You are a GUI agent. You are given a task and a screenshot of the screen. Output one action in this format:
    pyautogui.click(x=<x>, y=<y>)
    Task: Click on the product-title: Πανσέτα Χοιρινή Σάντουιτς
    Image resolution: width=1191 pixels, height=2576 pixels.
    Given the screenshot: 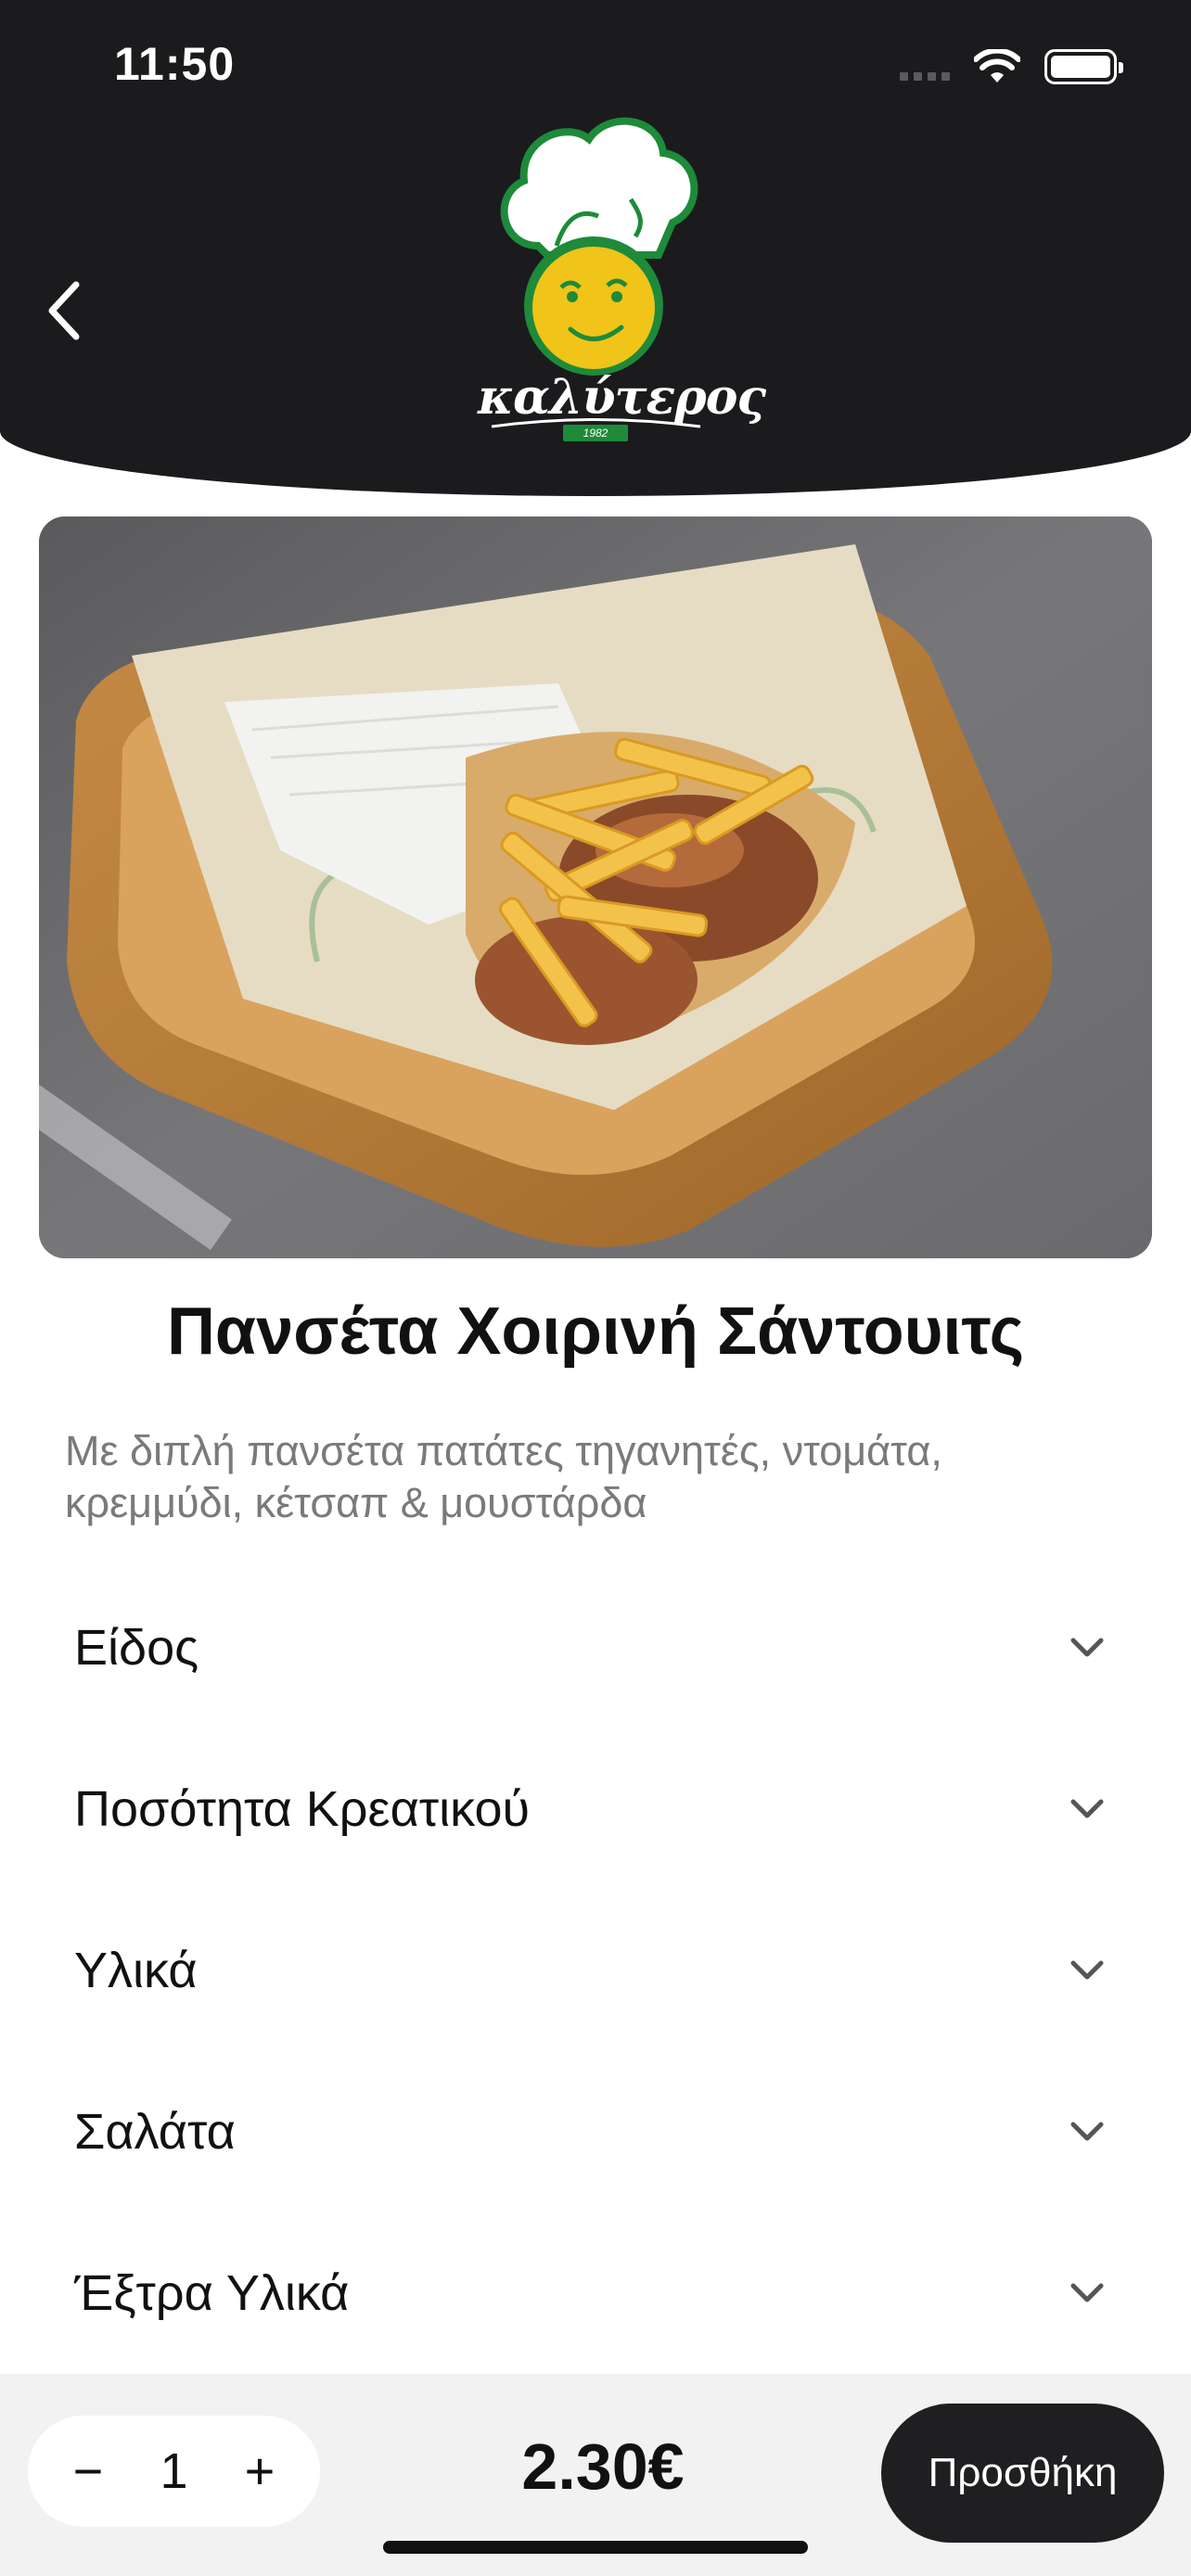 What is the action you would take?
    pyautogui.click(x=595, y=1331)
    